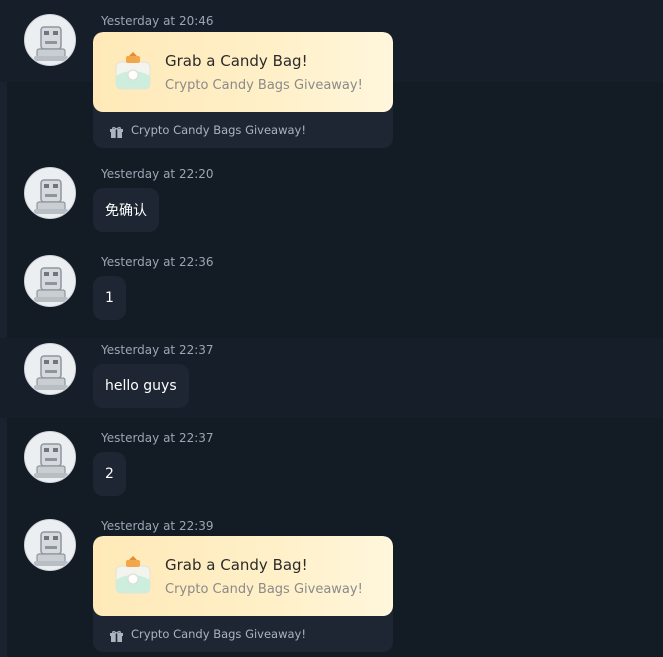 This screenshot has width=663, height=657. I want to click on message-bubble: 2, so click(109, 474).